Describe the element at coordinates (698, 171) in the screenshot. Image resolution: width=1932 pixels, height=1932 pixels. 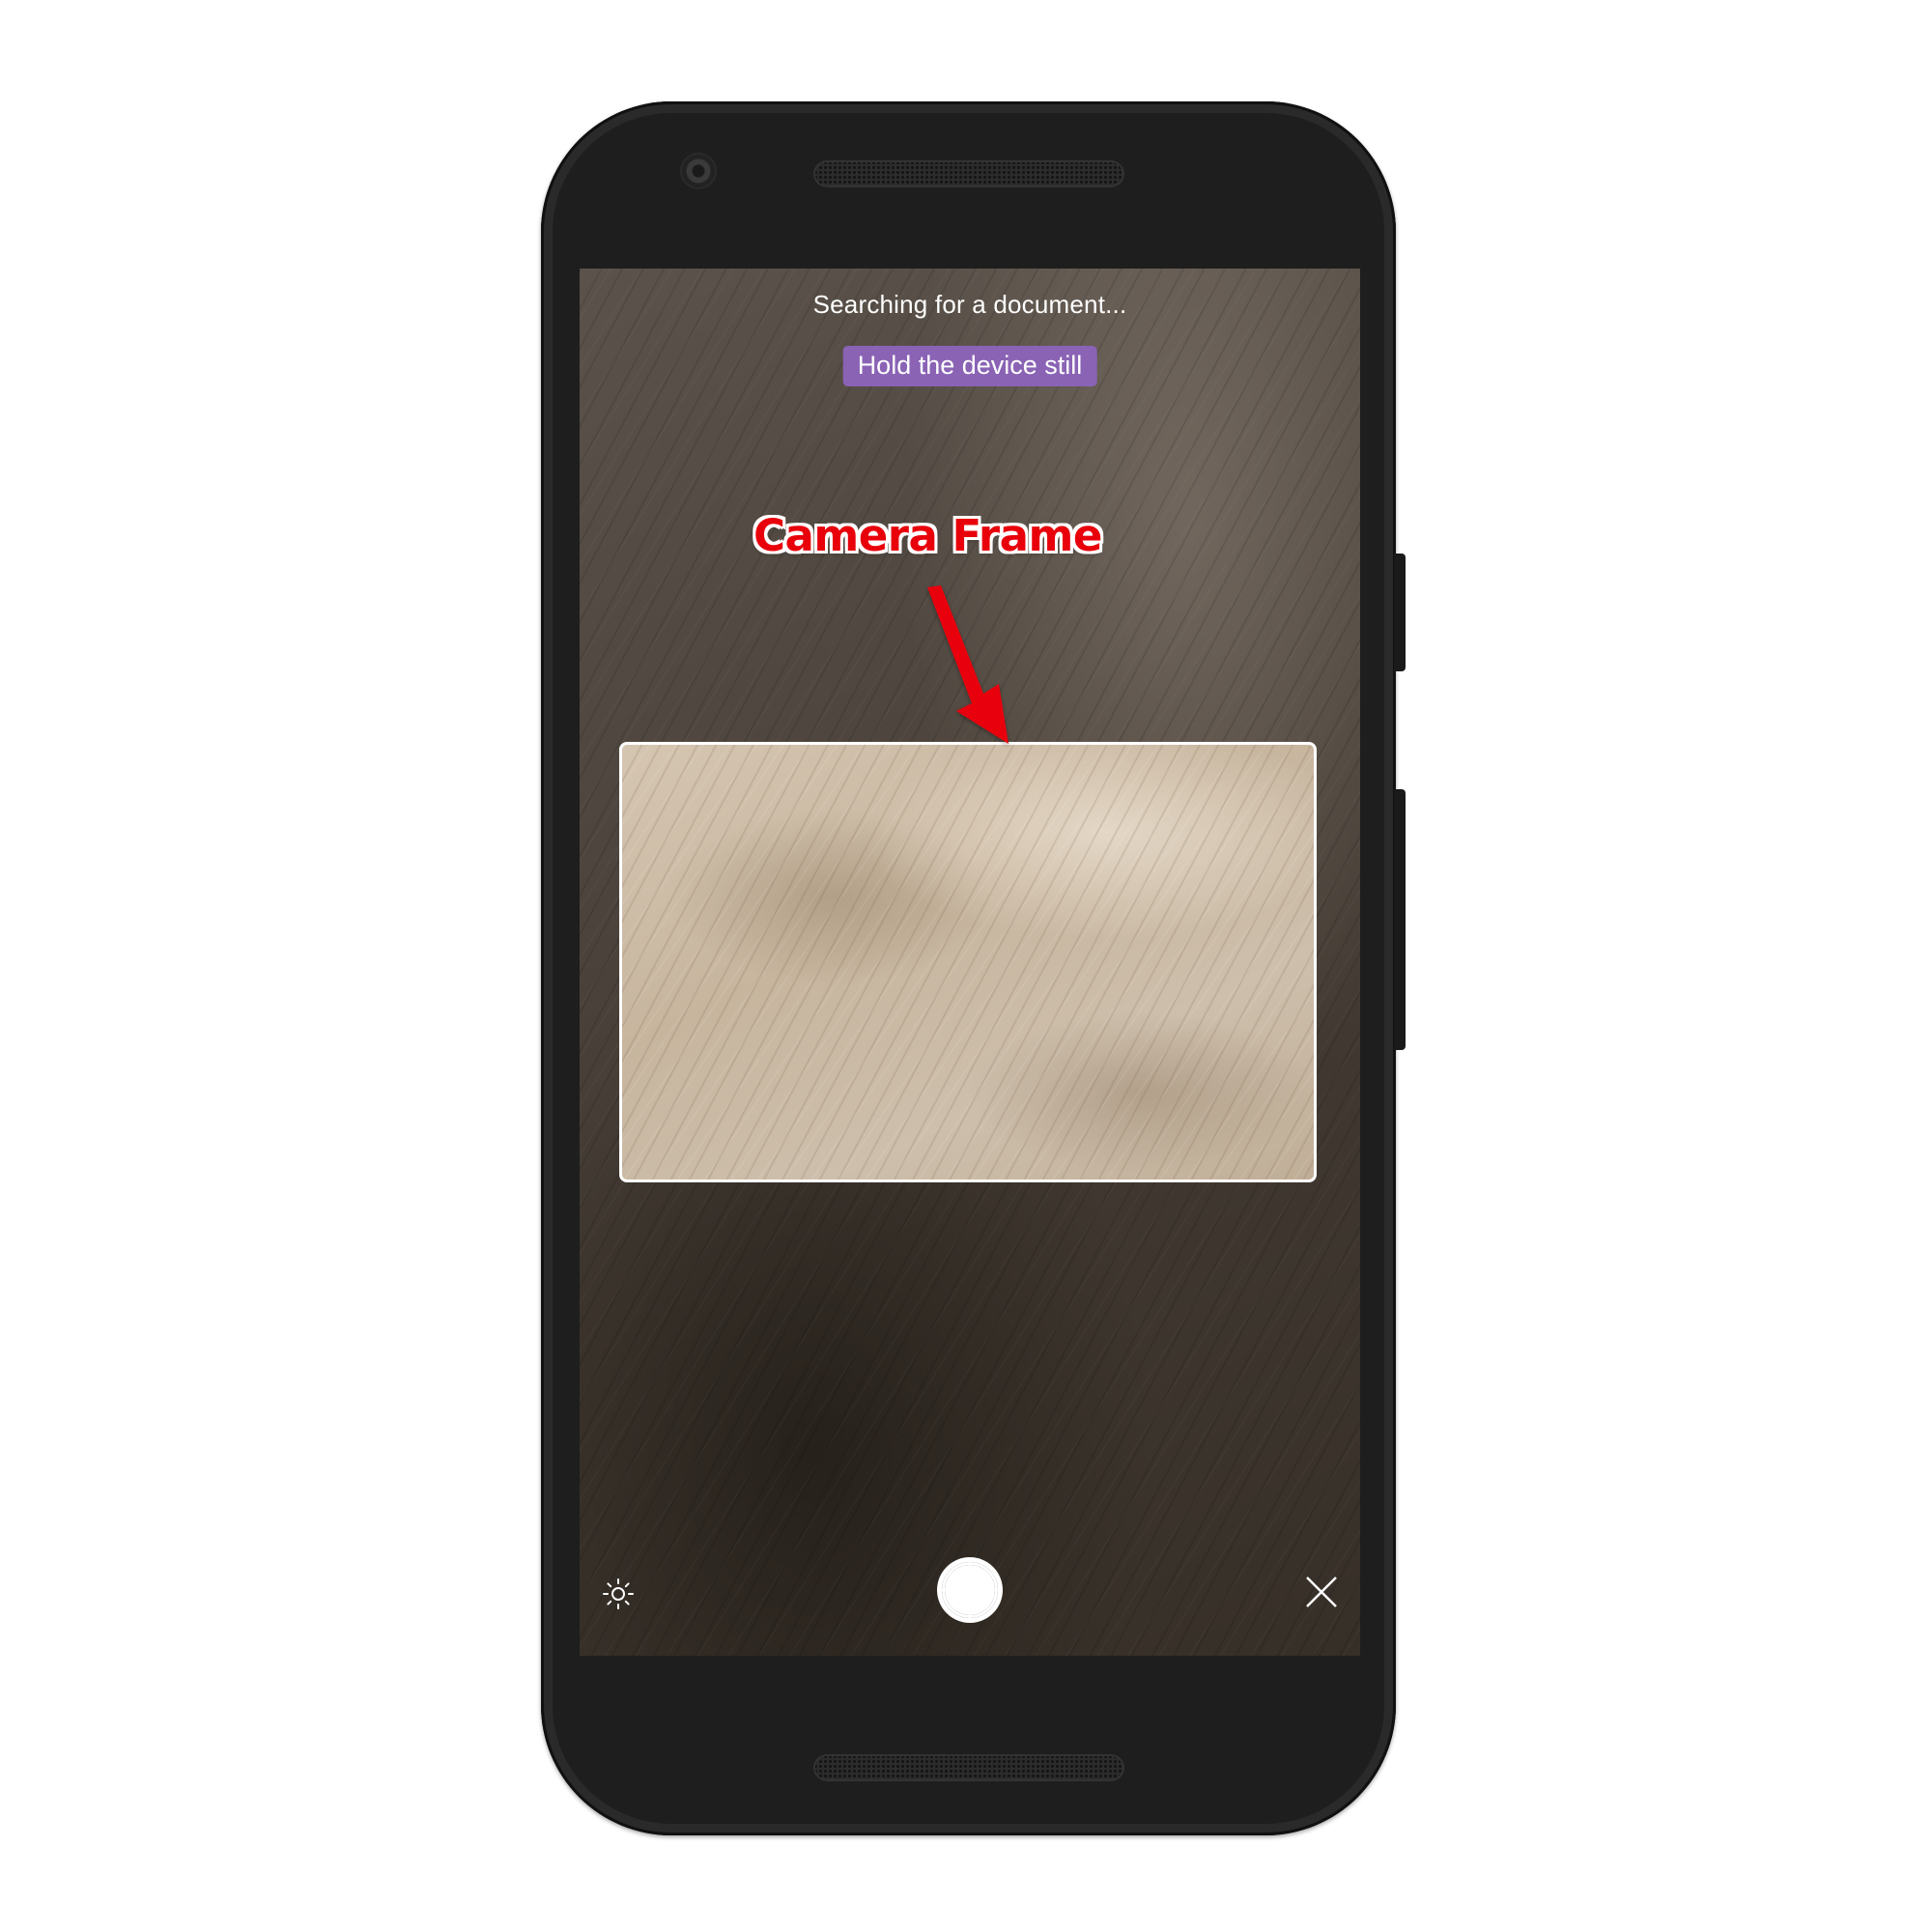
I see `front-camera` at that location.